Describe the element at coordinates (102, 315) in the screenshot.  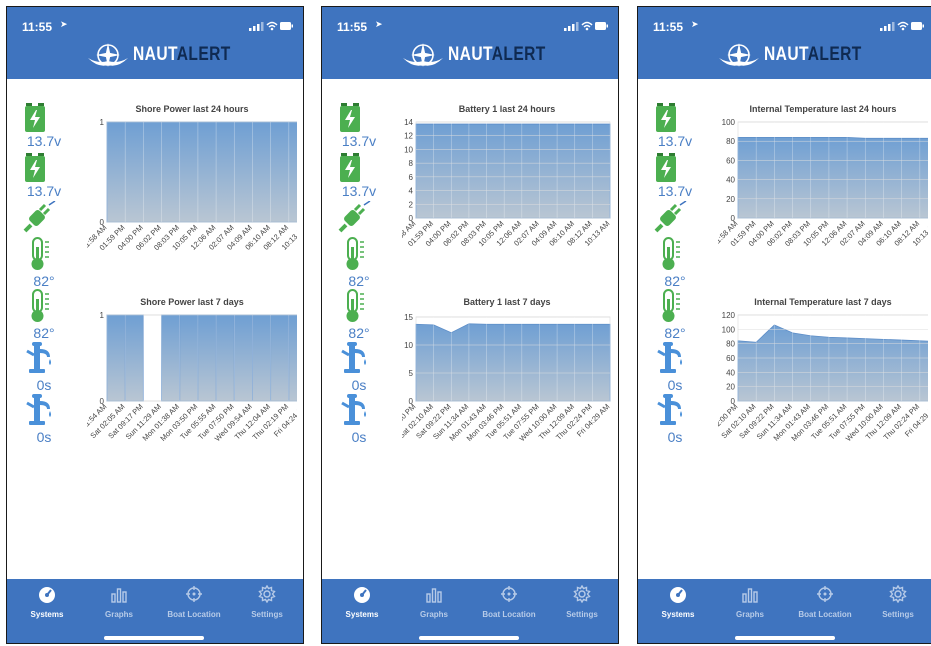
I see `y-tick-label: 1` at that location.